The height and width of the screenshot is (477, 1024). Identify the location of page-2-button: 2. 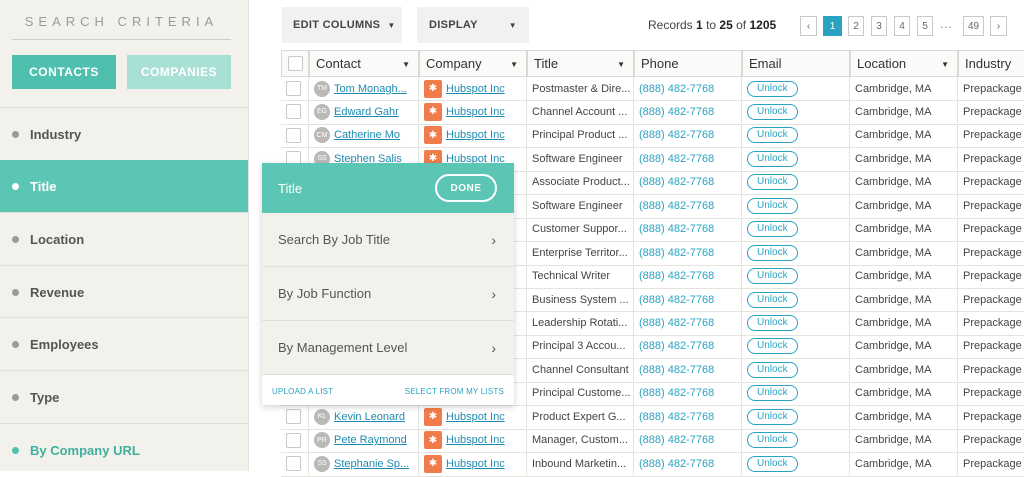
(856, 26).